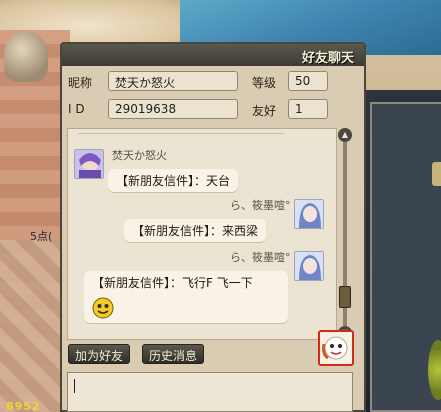 Image resolution: width=441 pixels, height=412 pixels. Describe the element at coordinates (210, 392) in the screenshot. I see `chat-input` at that location.